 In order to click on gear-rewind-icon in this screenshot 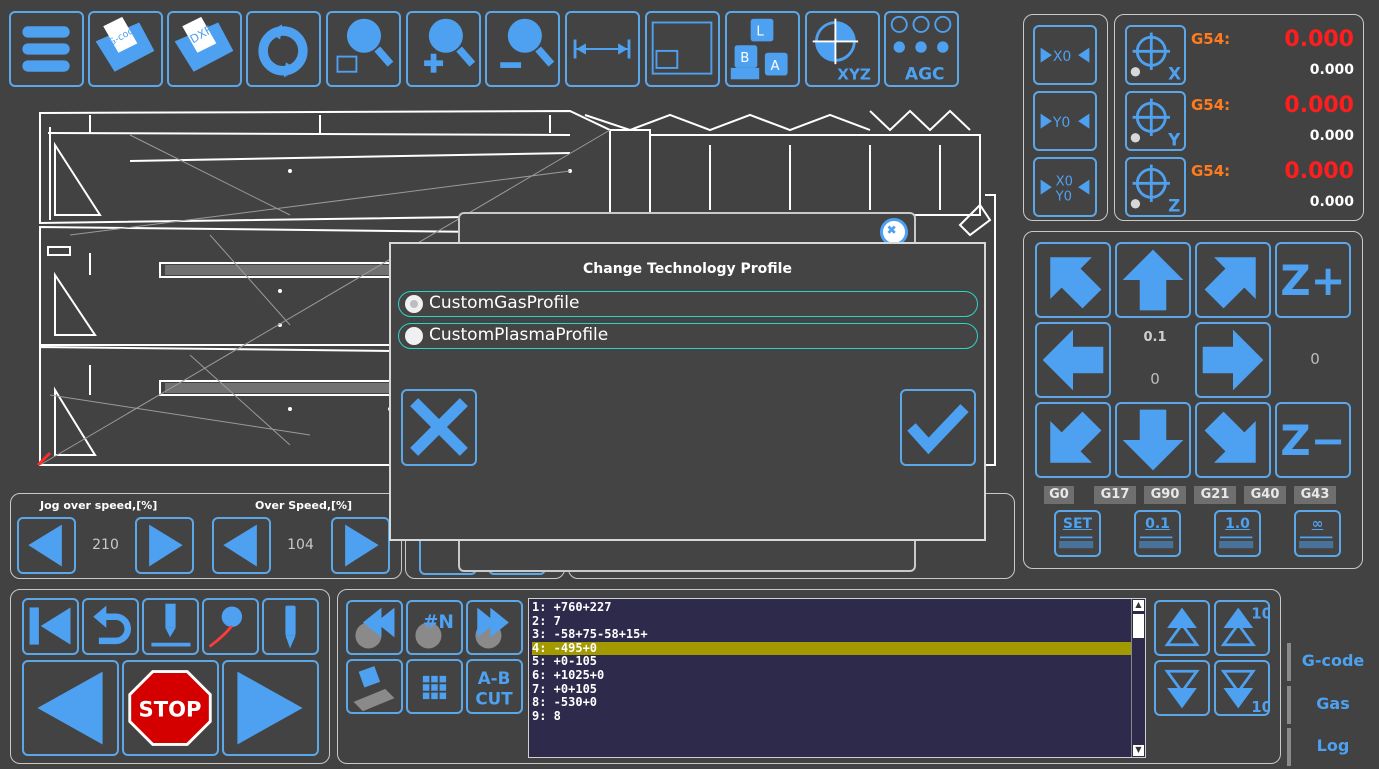, I will do `click(375, 628)`.